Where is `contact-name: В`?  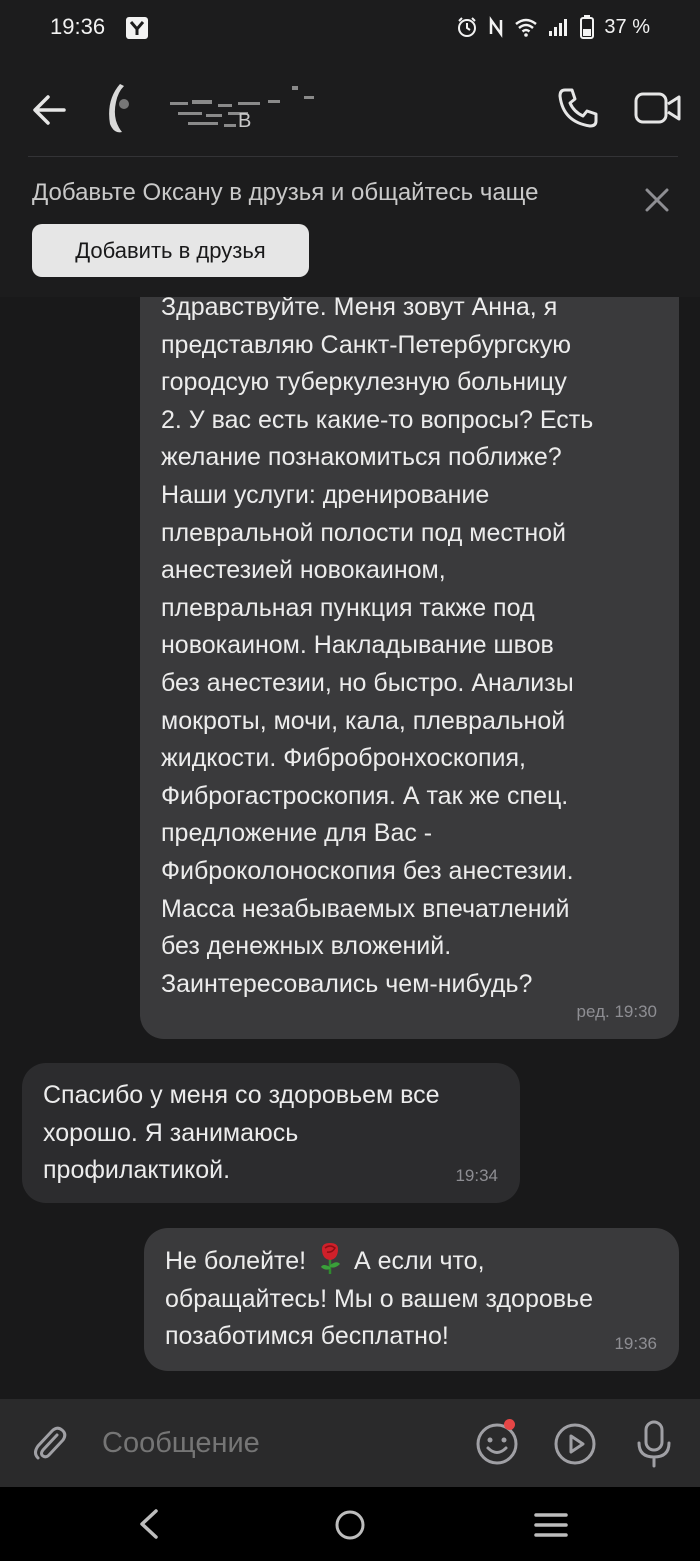 contact-name: В is located at coordinates (243, 110).